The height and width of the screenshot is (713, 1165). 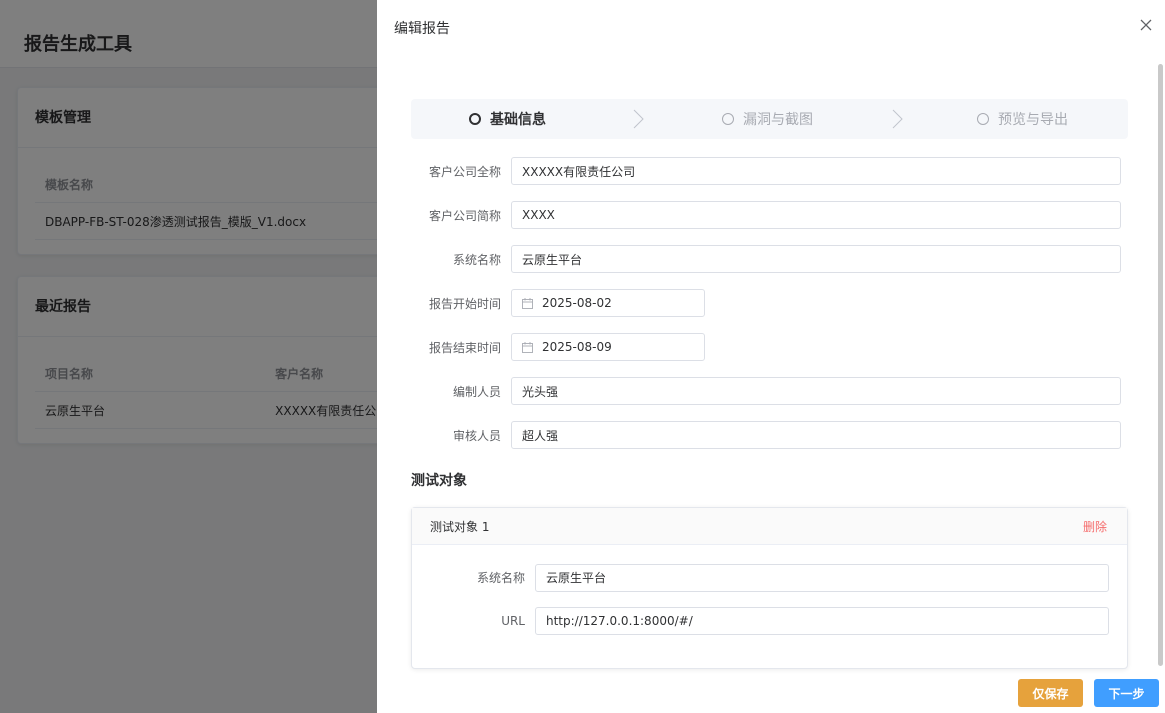 I want to click on close-icon, so click(x=1146, y=25).